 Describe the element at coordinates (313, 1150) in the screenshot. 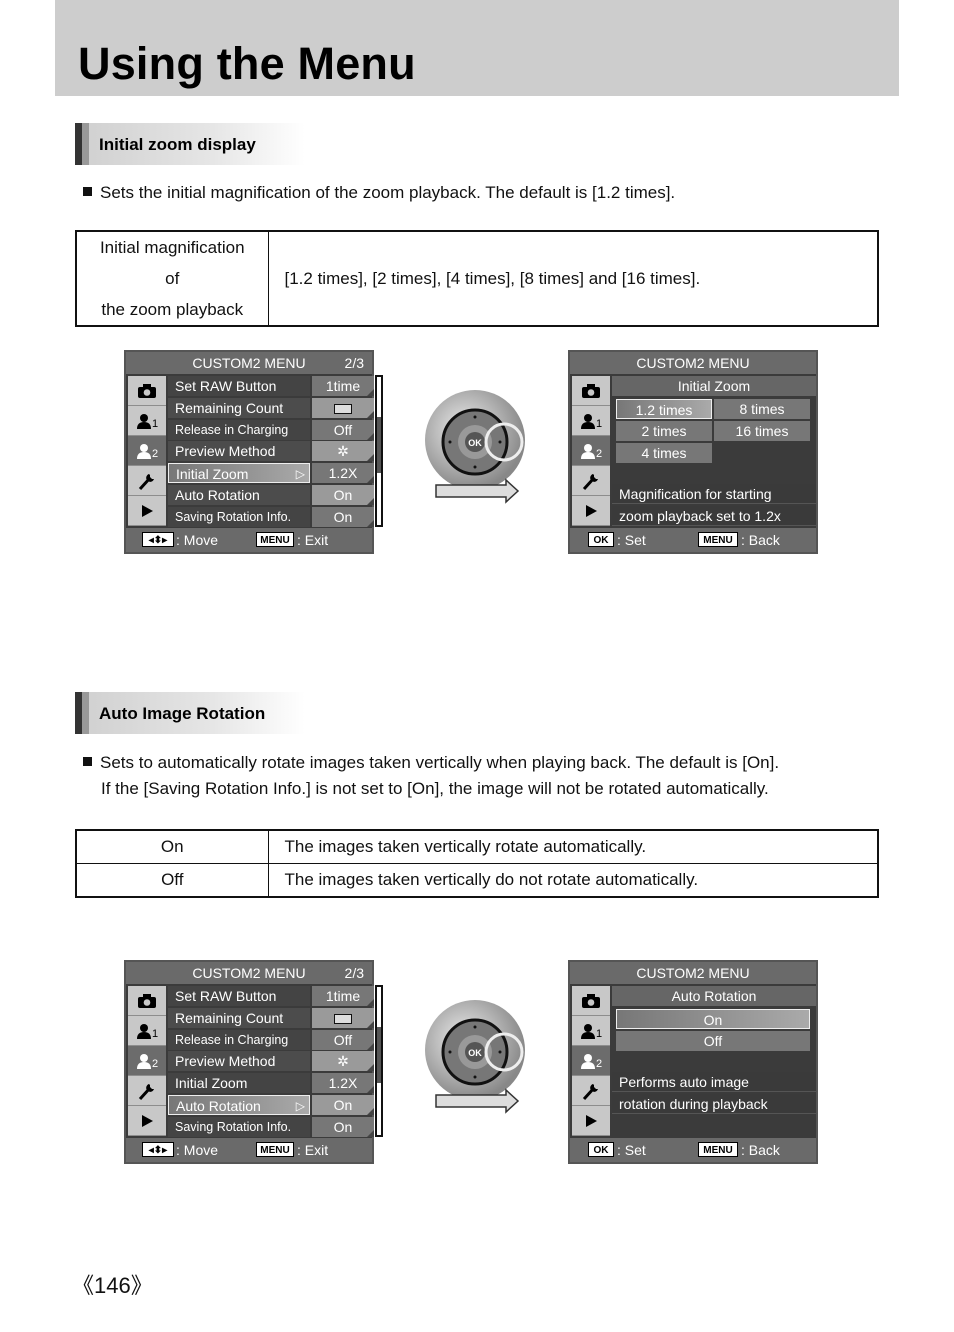

I see `footer-hint: : Exit` at that location.